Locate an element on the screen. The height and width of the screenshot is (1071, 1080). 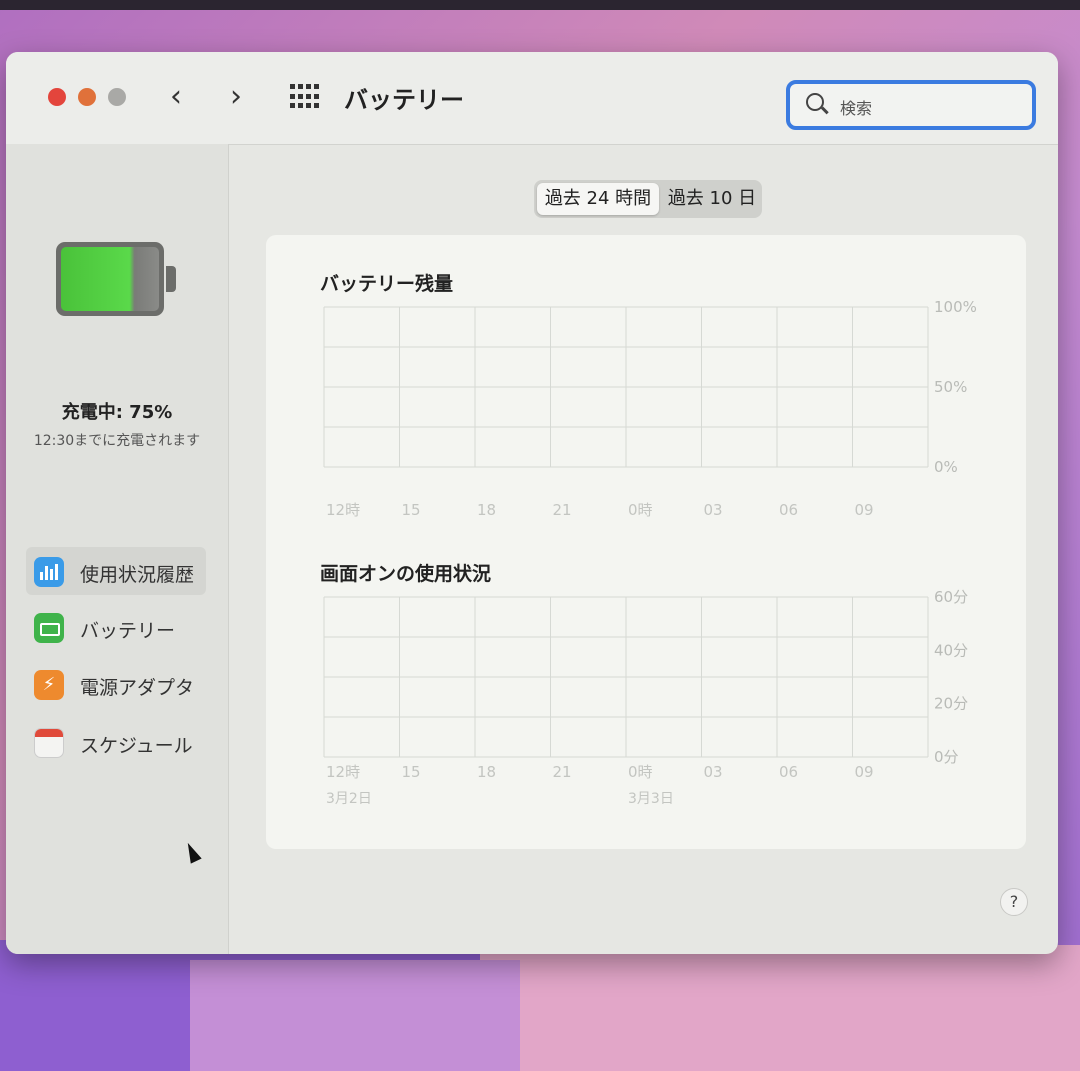
sidebar-item-usage-history: 使用状況履歴 is located at coordinates (116, 571).